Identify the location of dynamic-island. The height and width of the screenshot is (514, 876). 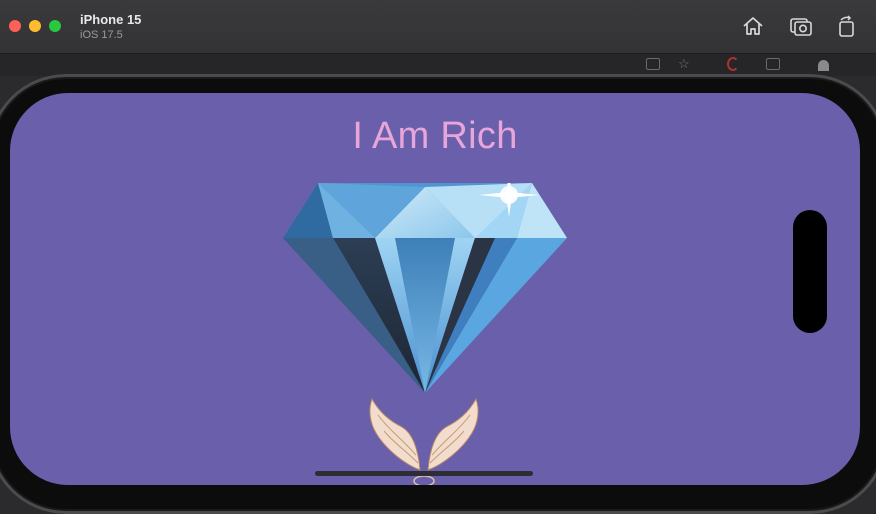
(810, 271).